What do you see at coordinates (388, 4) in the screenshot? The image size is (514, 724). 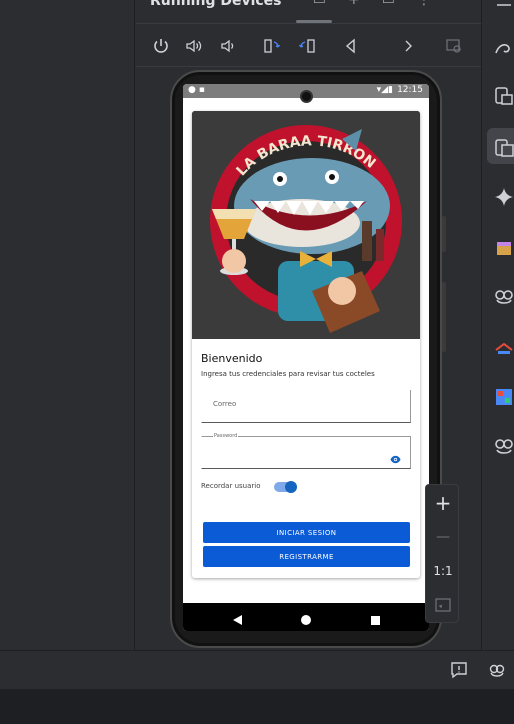 I see `window-icon: ▭` at bounding box center [388, 4].